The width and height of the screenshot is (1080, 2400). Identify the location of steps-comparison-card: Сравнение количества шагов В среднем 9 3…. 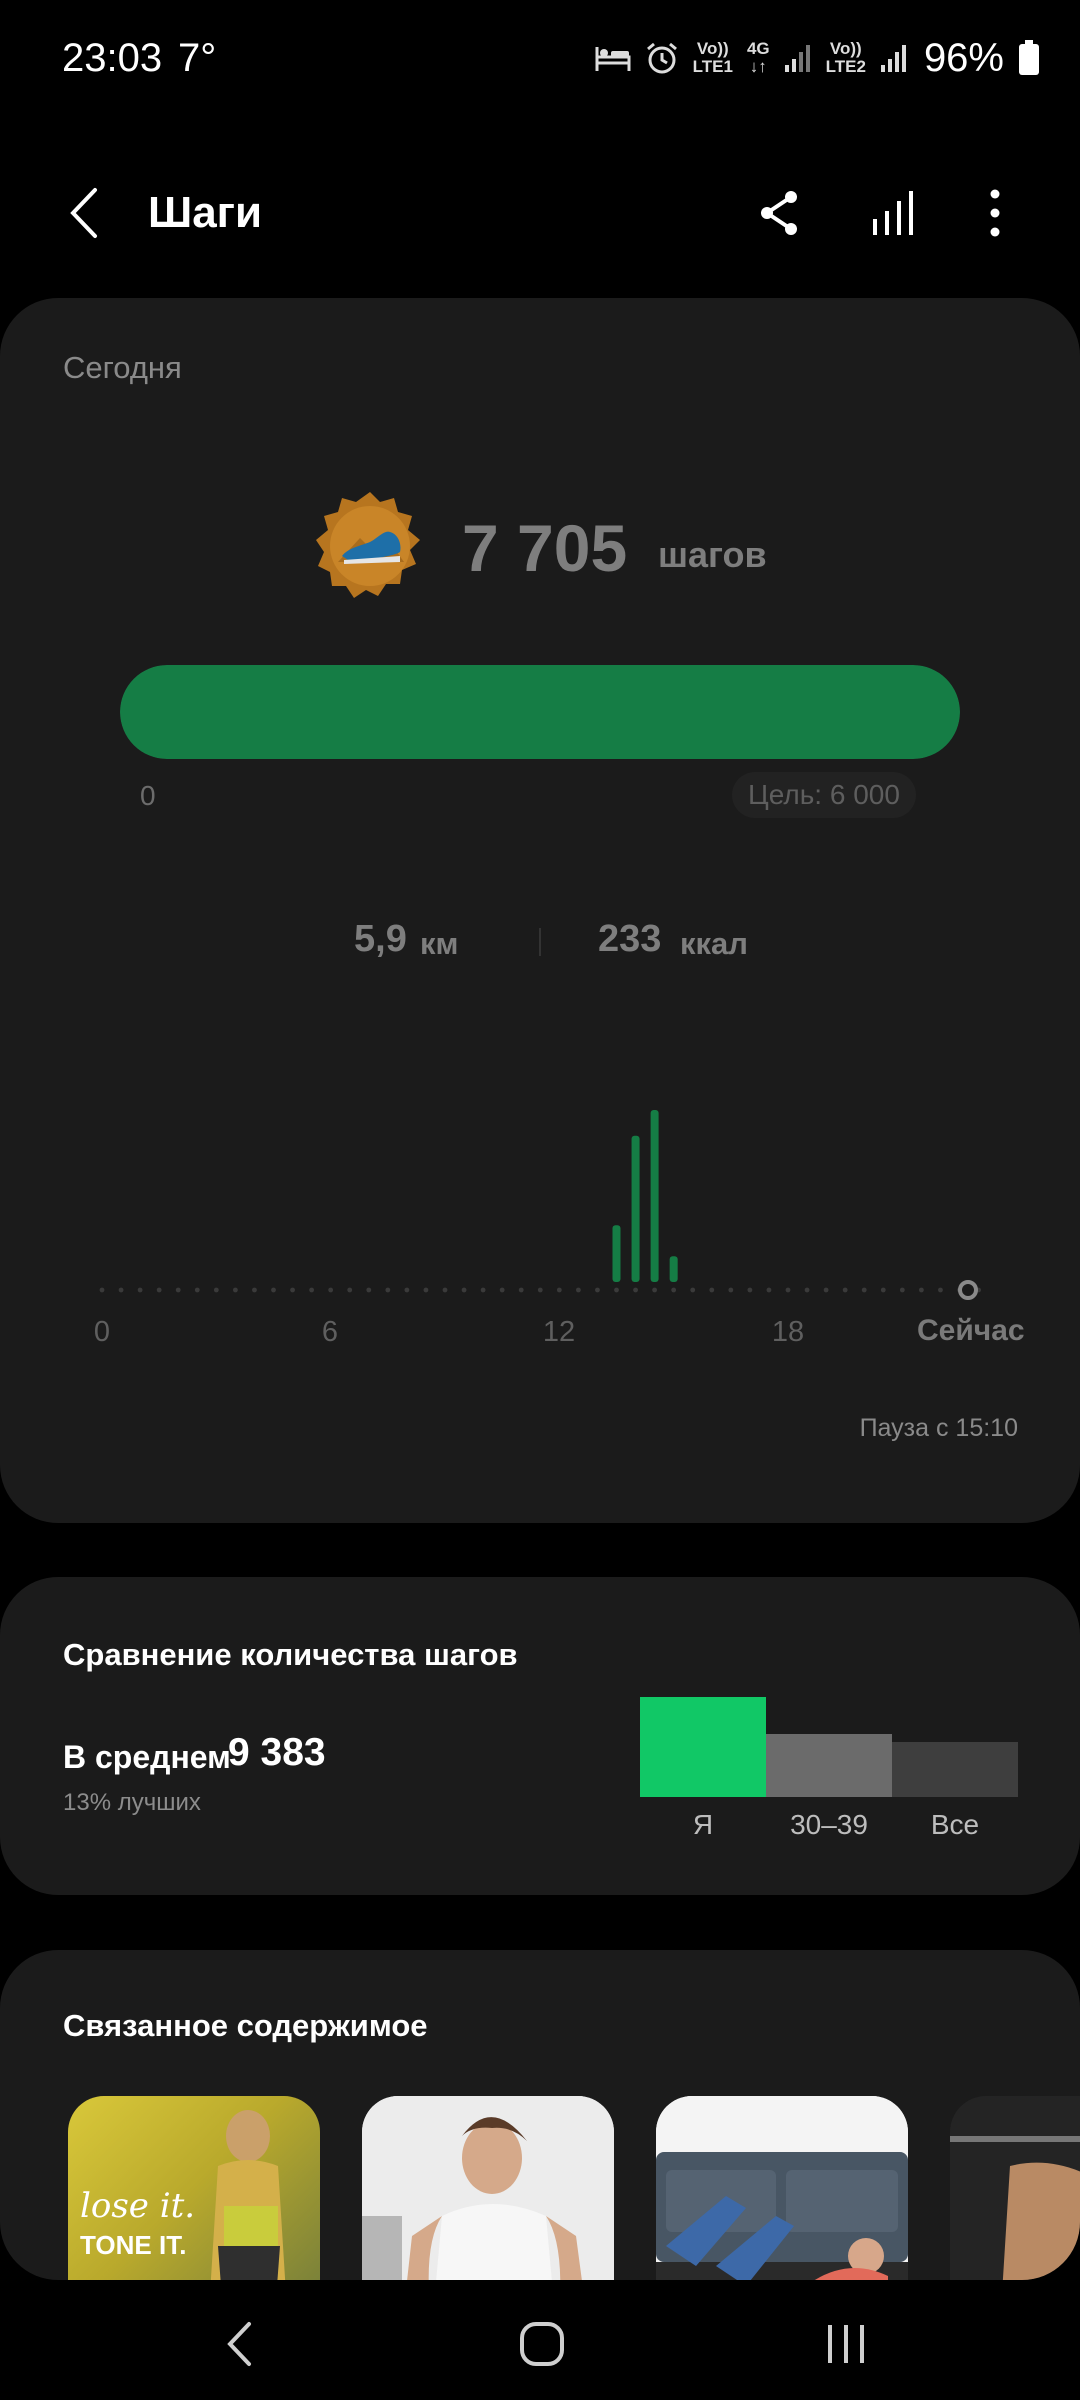
(540, 1736).